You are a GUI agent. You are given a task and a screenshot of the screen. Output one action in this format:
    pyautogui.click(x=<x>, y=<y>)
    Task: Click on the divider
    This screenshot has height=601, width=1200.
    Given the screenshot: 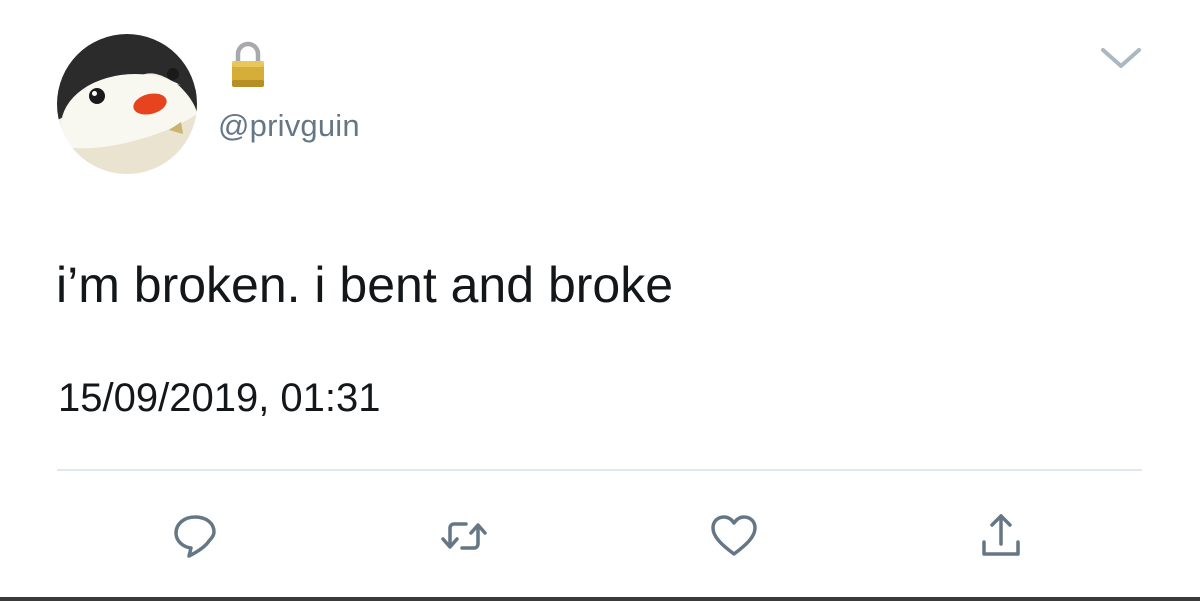 What is the action you would take?
    pyautogui.click(x=599, y=470)
    